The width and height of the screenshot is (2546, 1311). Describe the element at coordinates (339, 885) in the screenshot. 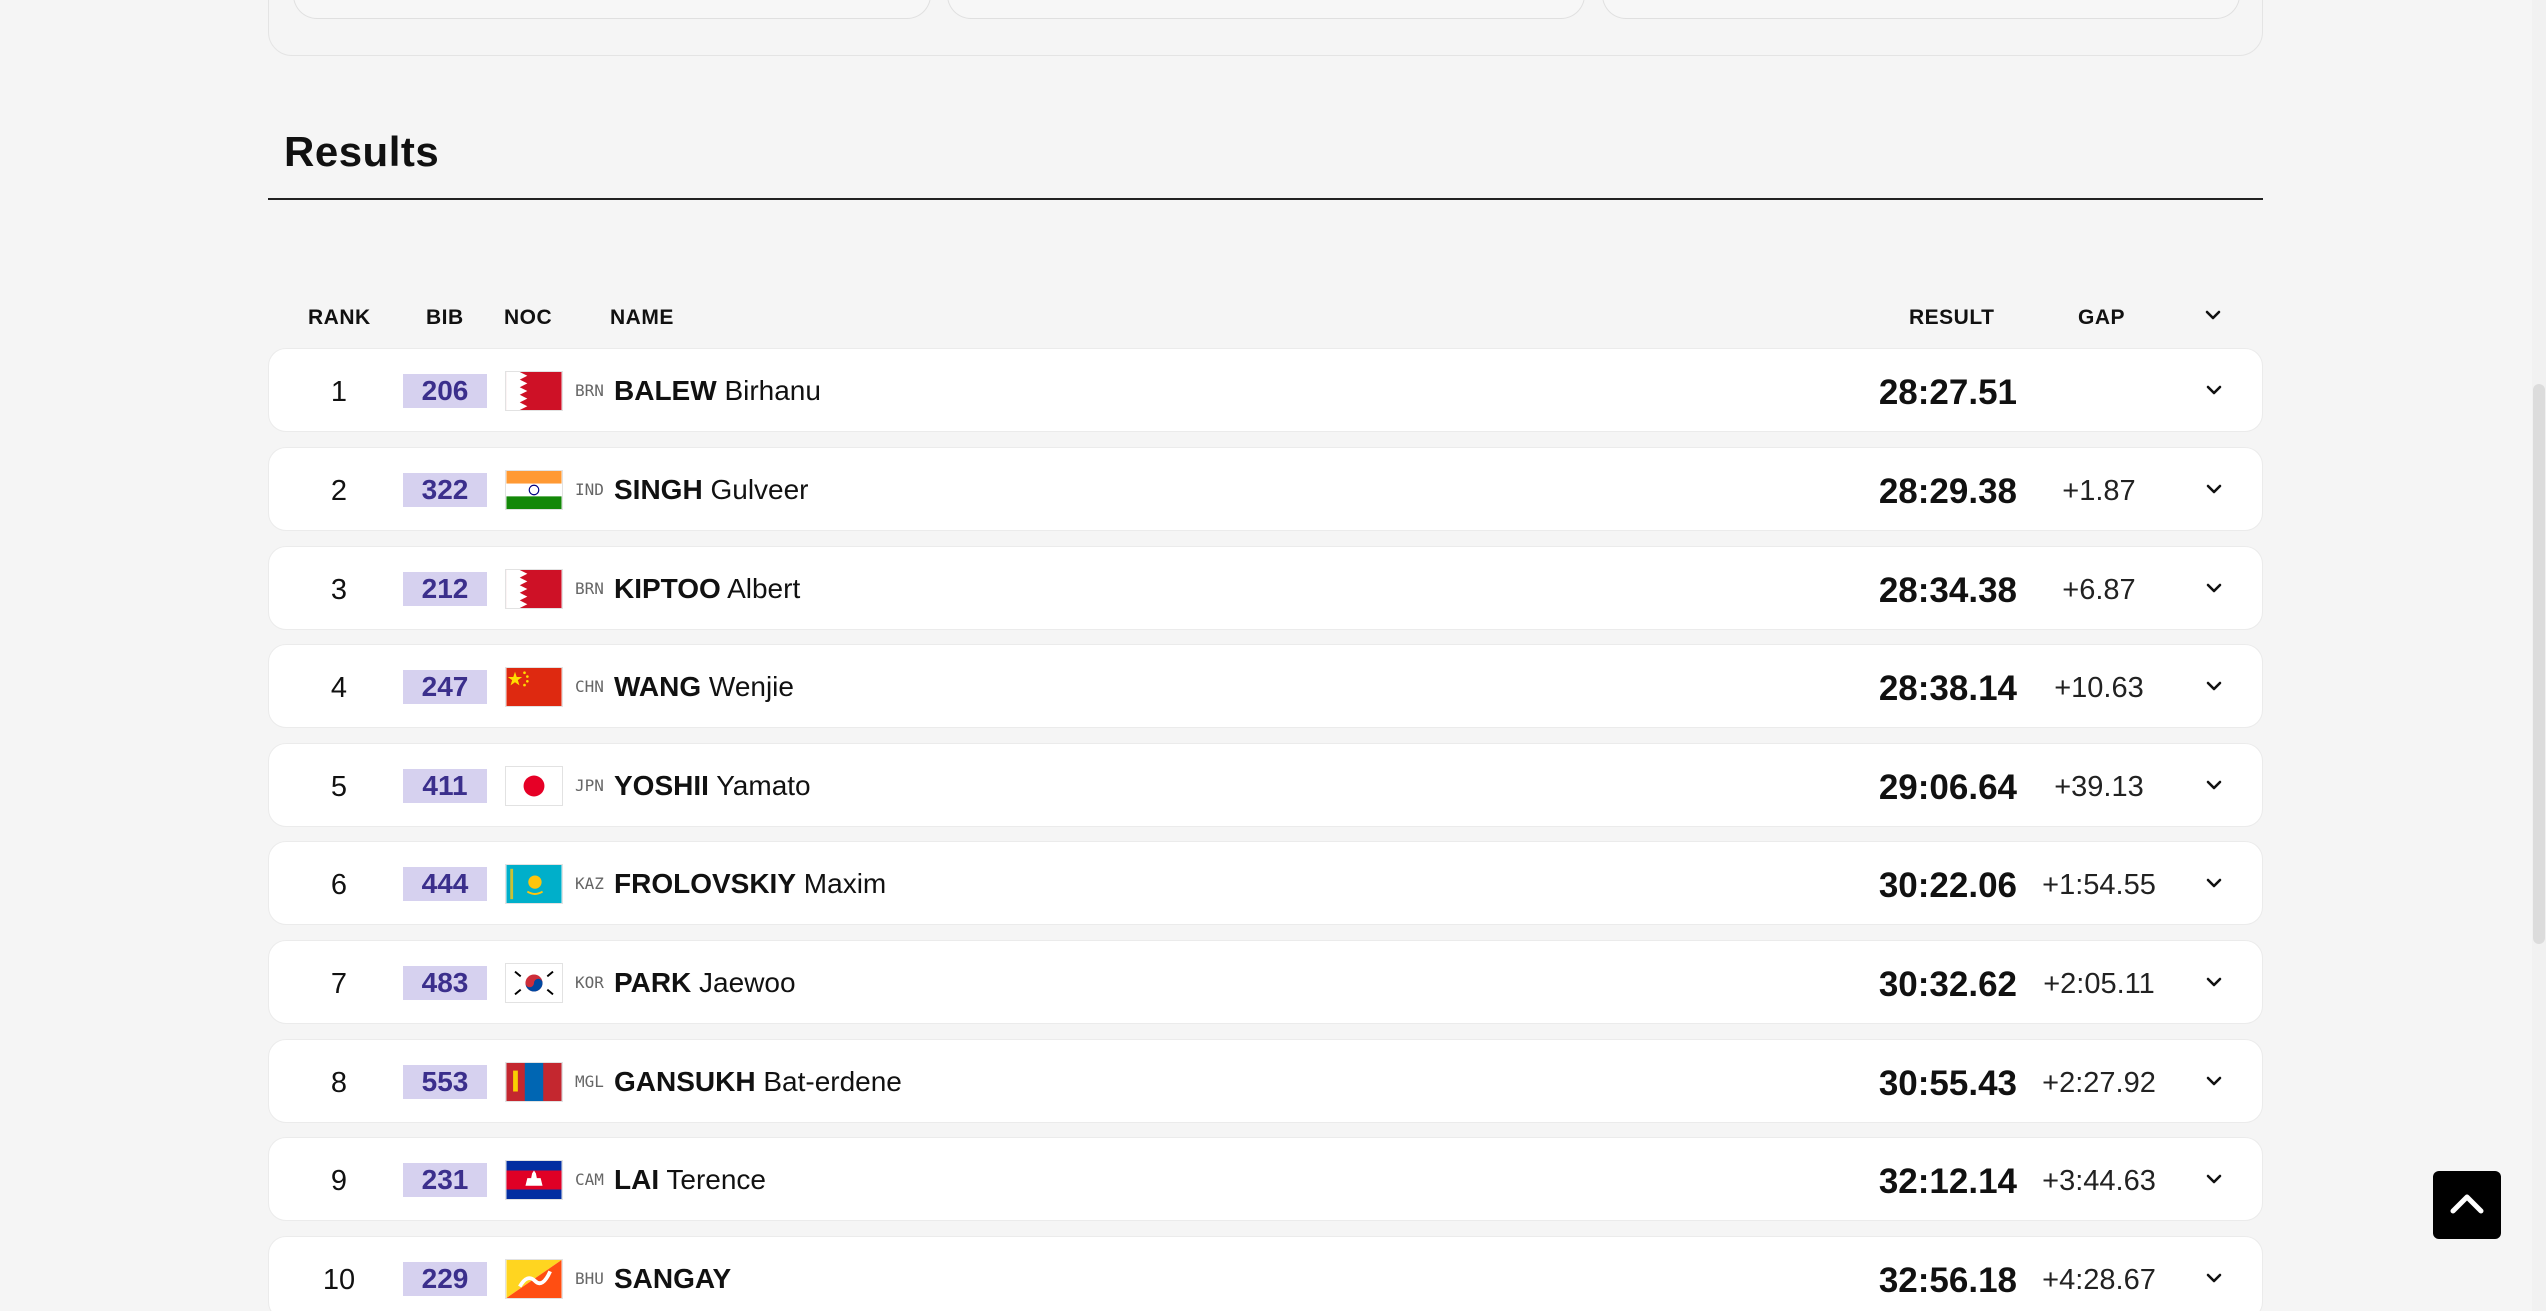

I see `rank-cell: 6` at that location.